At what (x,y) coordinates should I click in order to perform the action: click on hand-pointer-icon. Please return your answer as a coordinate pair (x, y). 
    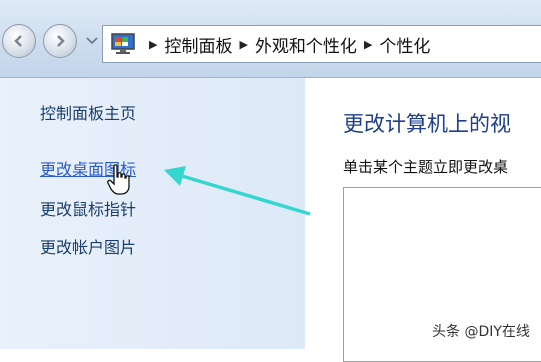
    Looking at the image, I should click on (118, 179).